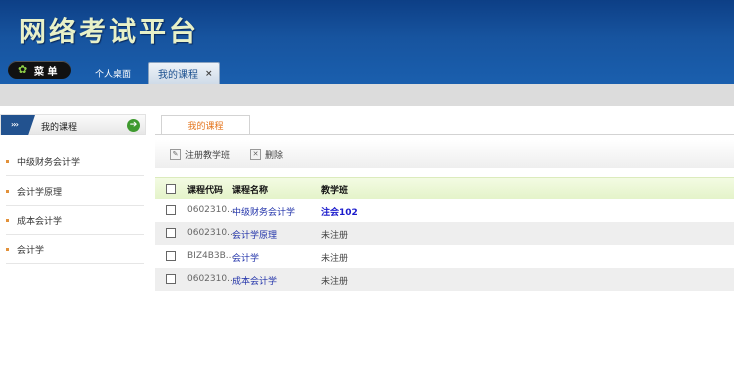 The image size is (734, 376). Describe the element at coordinates (254, 234) in the screenshot. I see `course-name-link: 会计学原理` at that location.